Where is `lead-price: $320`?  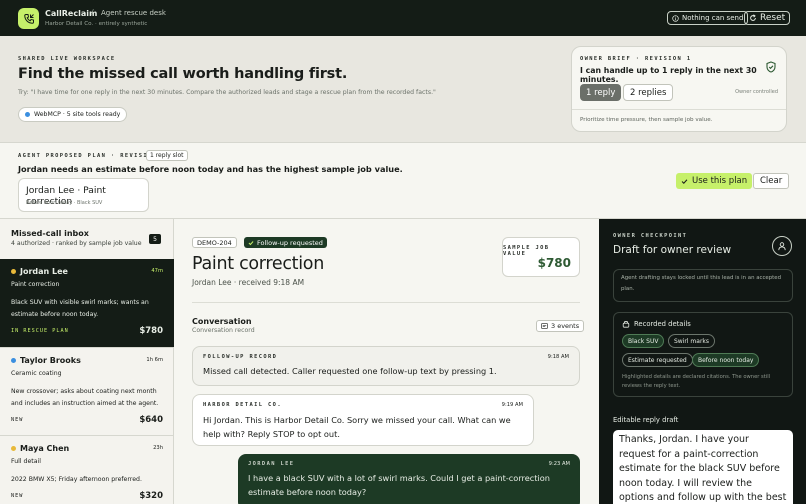
lead-price: $320 is located at coordinates (151, 496).